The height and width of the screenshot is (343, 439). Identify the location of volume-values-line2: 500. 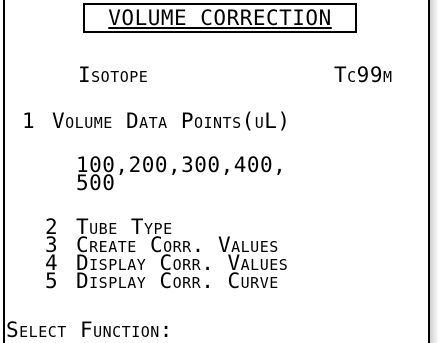
(96, 183).